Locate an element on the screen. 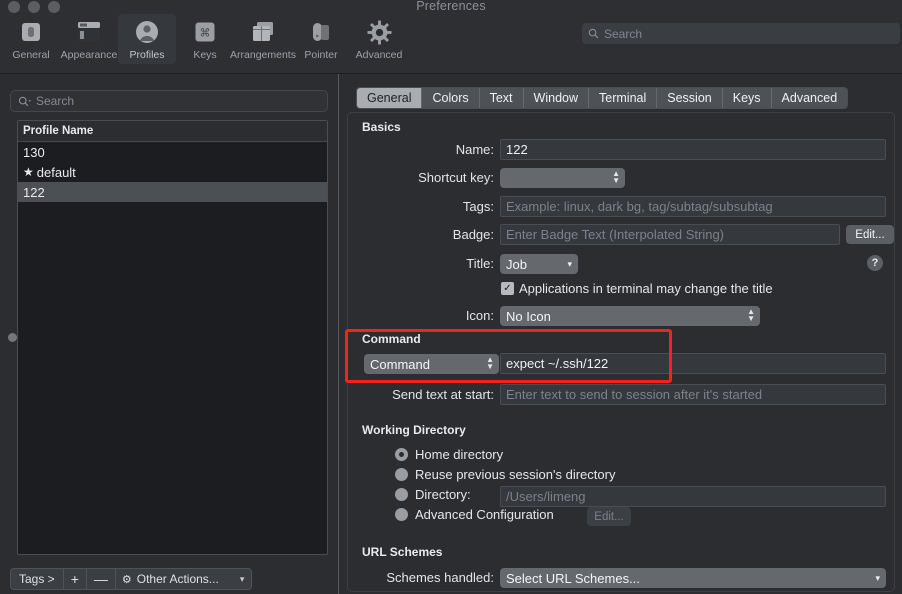  name-label: Name: is located at coordinates (474, 149).